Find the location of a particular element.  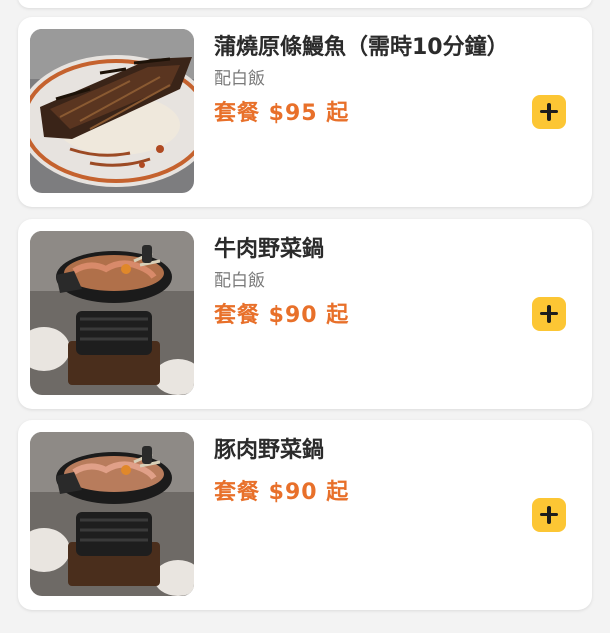

grilled-eel-rice-photo is located at coordinates (112, 111).